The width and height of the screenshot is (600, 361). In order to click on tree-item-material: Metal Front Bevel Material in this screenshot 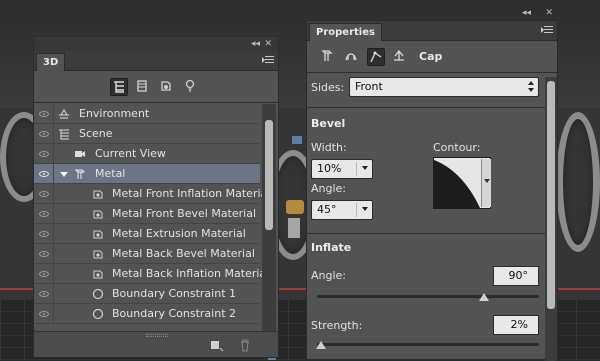, I will do `click(147, 214)`.